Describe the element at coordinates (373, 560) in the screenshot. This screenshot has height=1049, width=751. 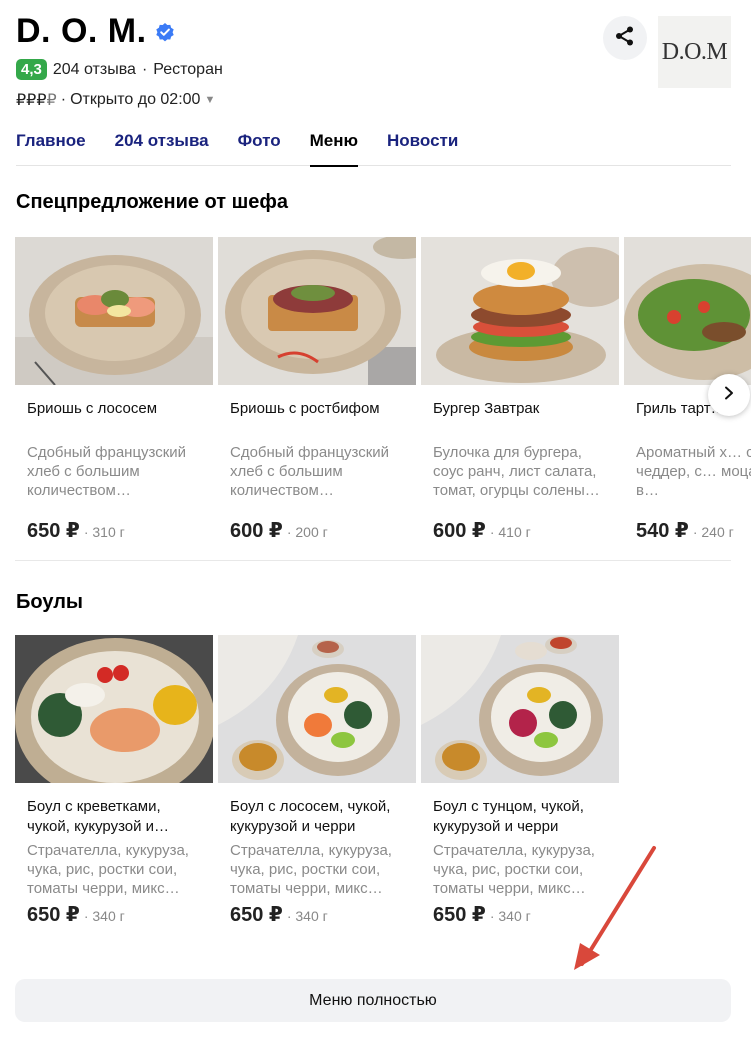
I see `carousel-scrollbar` at that location.